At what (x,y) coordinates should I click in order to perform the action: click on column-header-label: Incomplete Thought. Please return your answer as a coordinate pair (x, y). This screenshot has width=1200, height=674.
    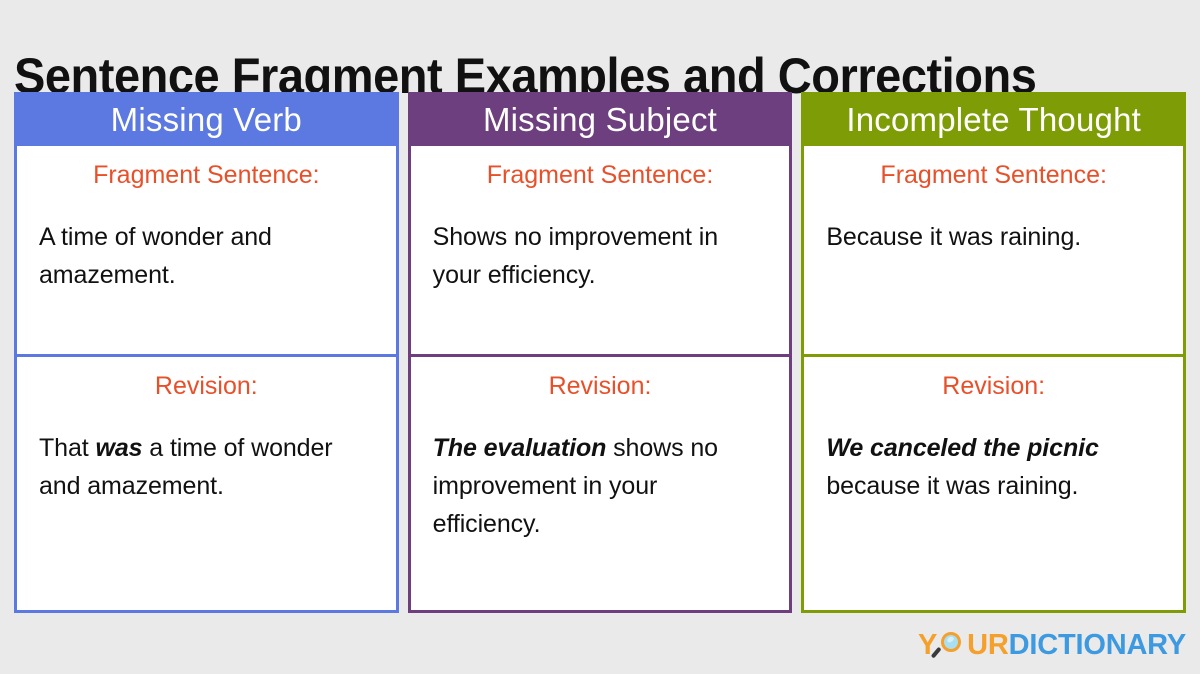
    Looking at the image, I should click on (994, 119).